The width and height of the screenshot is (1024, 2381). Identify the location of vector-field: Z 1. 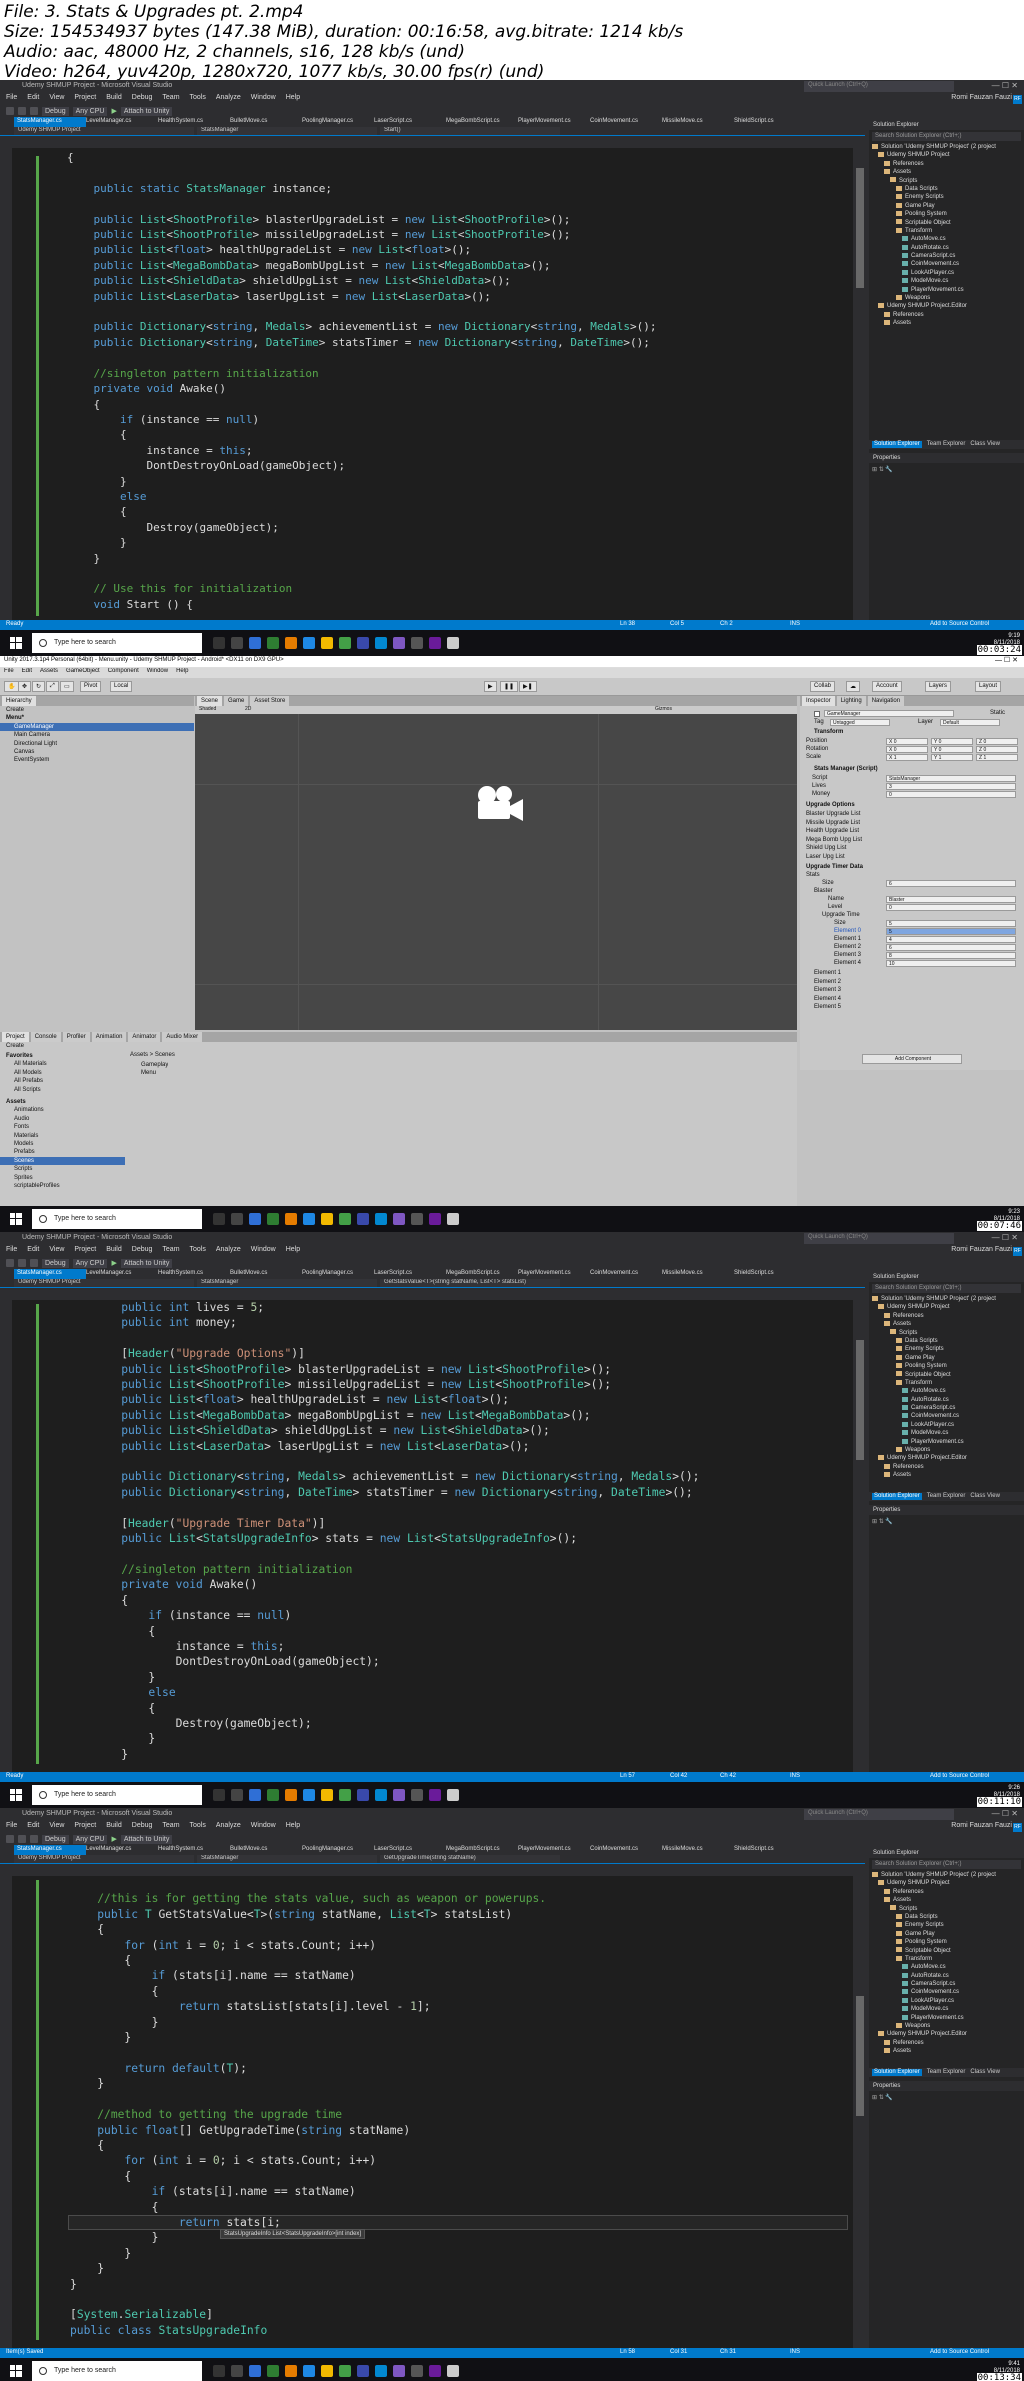
(997, 757).